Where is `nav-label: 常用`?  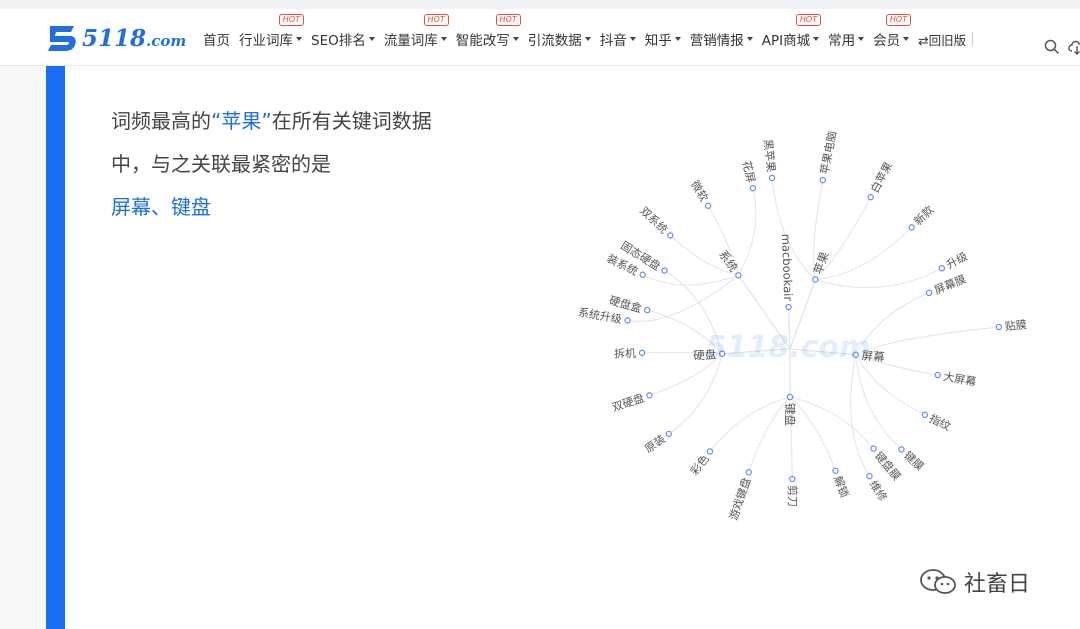
nav-label: 常用 is located at coordinates (842, 41).